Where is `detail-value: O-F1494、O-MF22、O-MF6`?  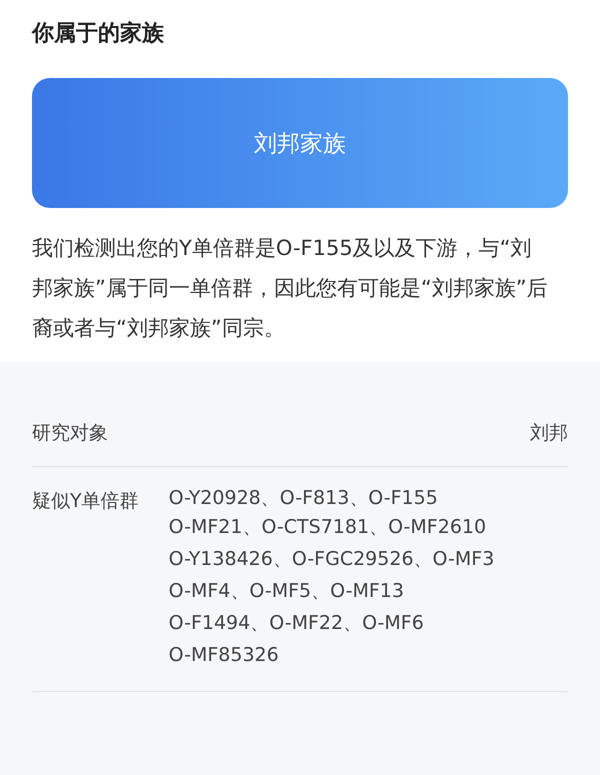 detail-value: O-F1494、O-MF22、O-MF6 is located at coordinates (296, 623).